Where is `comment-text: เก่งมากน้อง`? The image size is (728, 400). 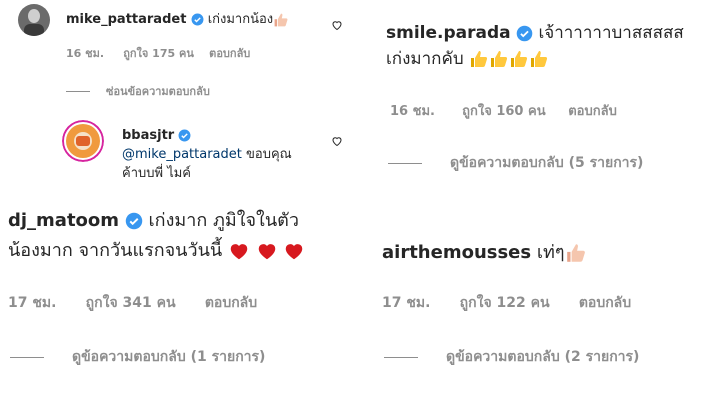
comment-text: เก่งมากน้อง is located at coordinates (240, 19).